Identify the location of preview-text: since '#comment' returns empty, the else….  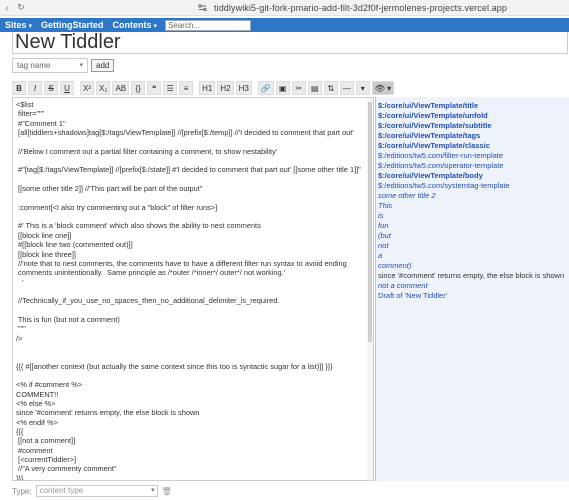
(471, 275).